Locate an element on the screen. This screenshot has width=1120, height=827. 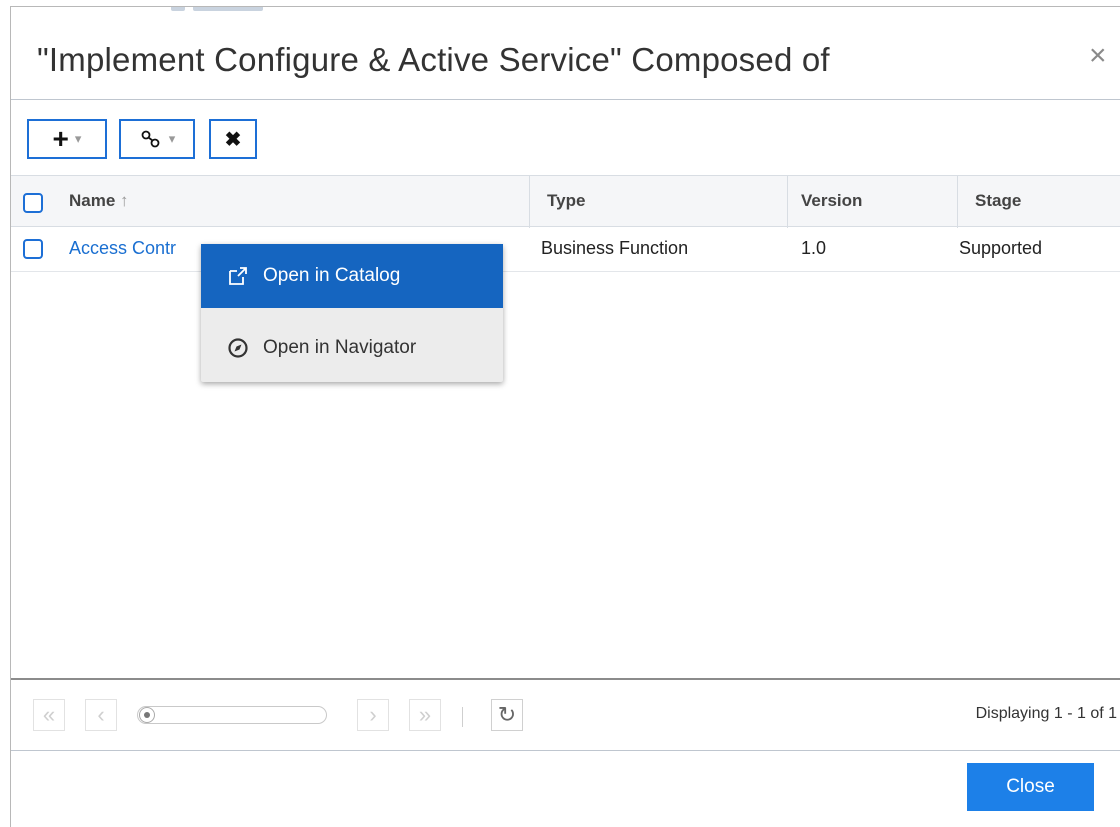
paging-status: Displaying 1 - 1 of 1 is located at coordinates (1046, 713).